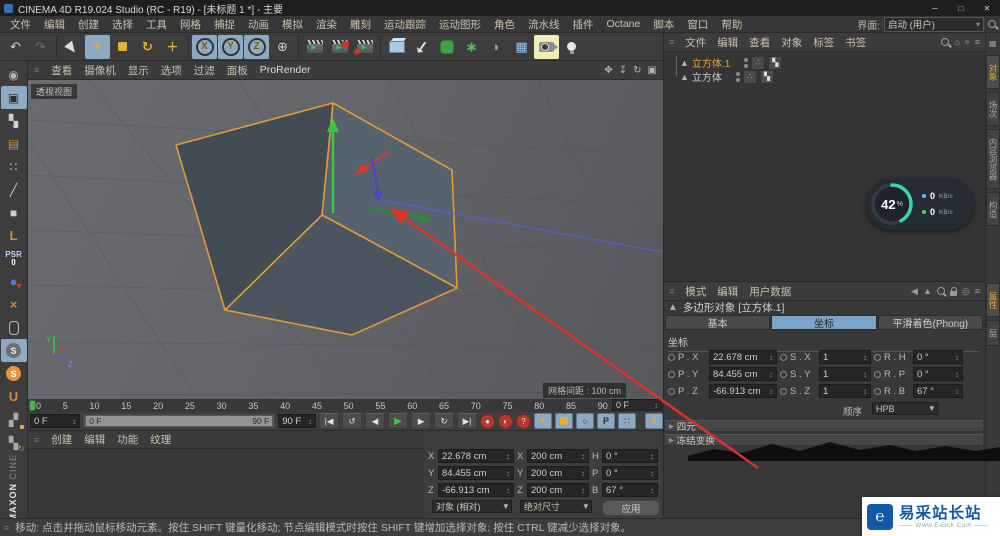 The width and height of the screenshot is (1000, 536). What do you see at coordinates (172, 47) in the screenshot?
I see `last-used-tool: ＋` at bounding box center [172, 47].